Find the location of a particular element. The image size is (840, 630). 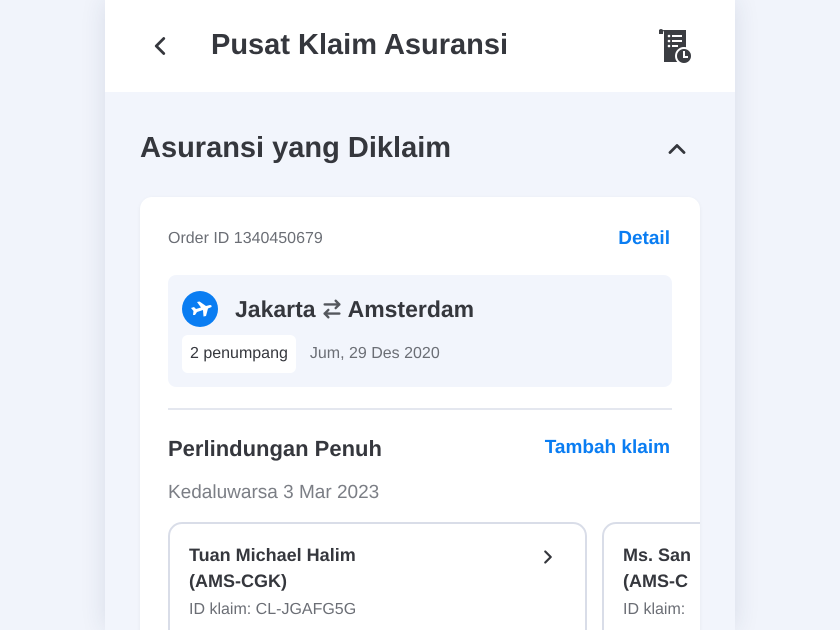

section-title: Asuransi yang Diklaim is located at coordinates (296, 148).